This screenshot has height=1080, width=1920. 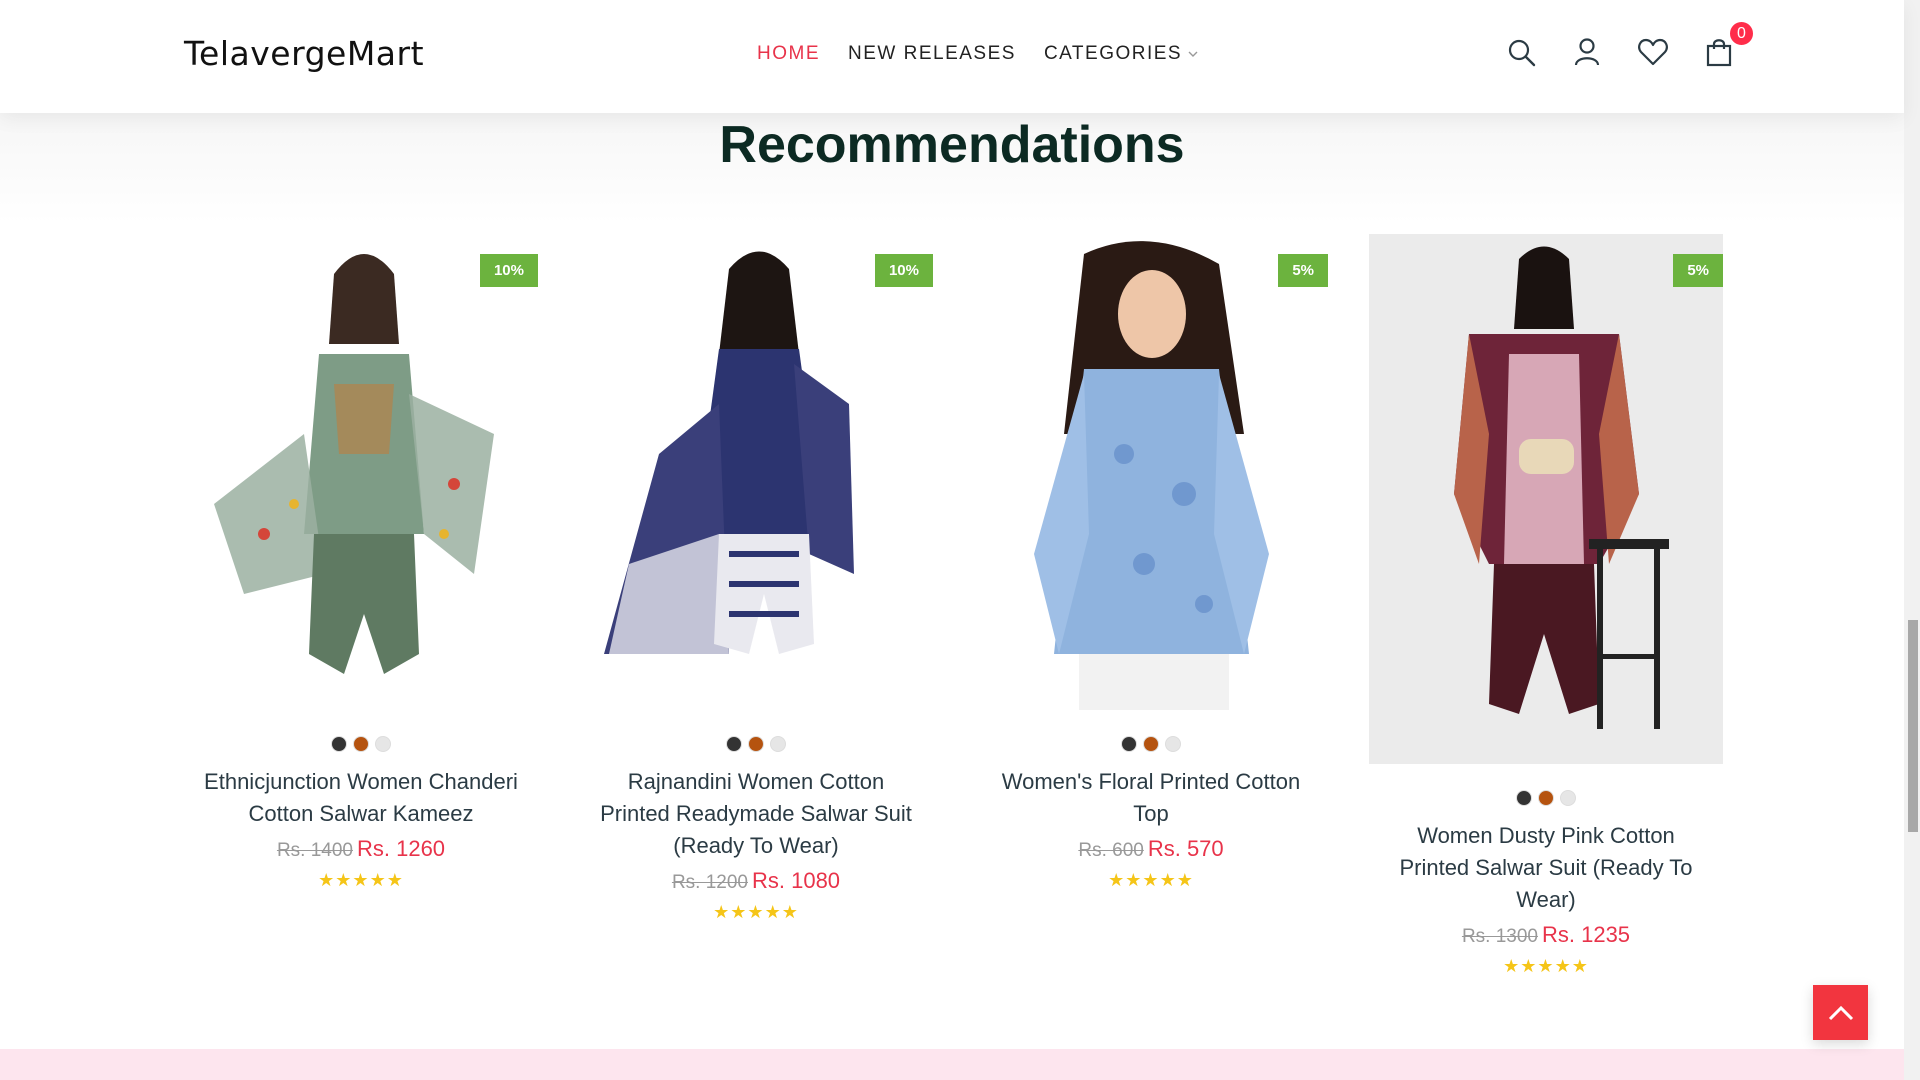 I want to click on heart-icon, so click(x=1653, y=52).